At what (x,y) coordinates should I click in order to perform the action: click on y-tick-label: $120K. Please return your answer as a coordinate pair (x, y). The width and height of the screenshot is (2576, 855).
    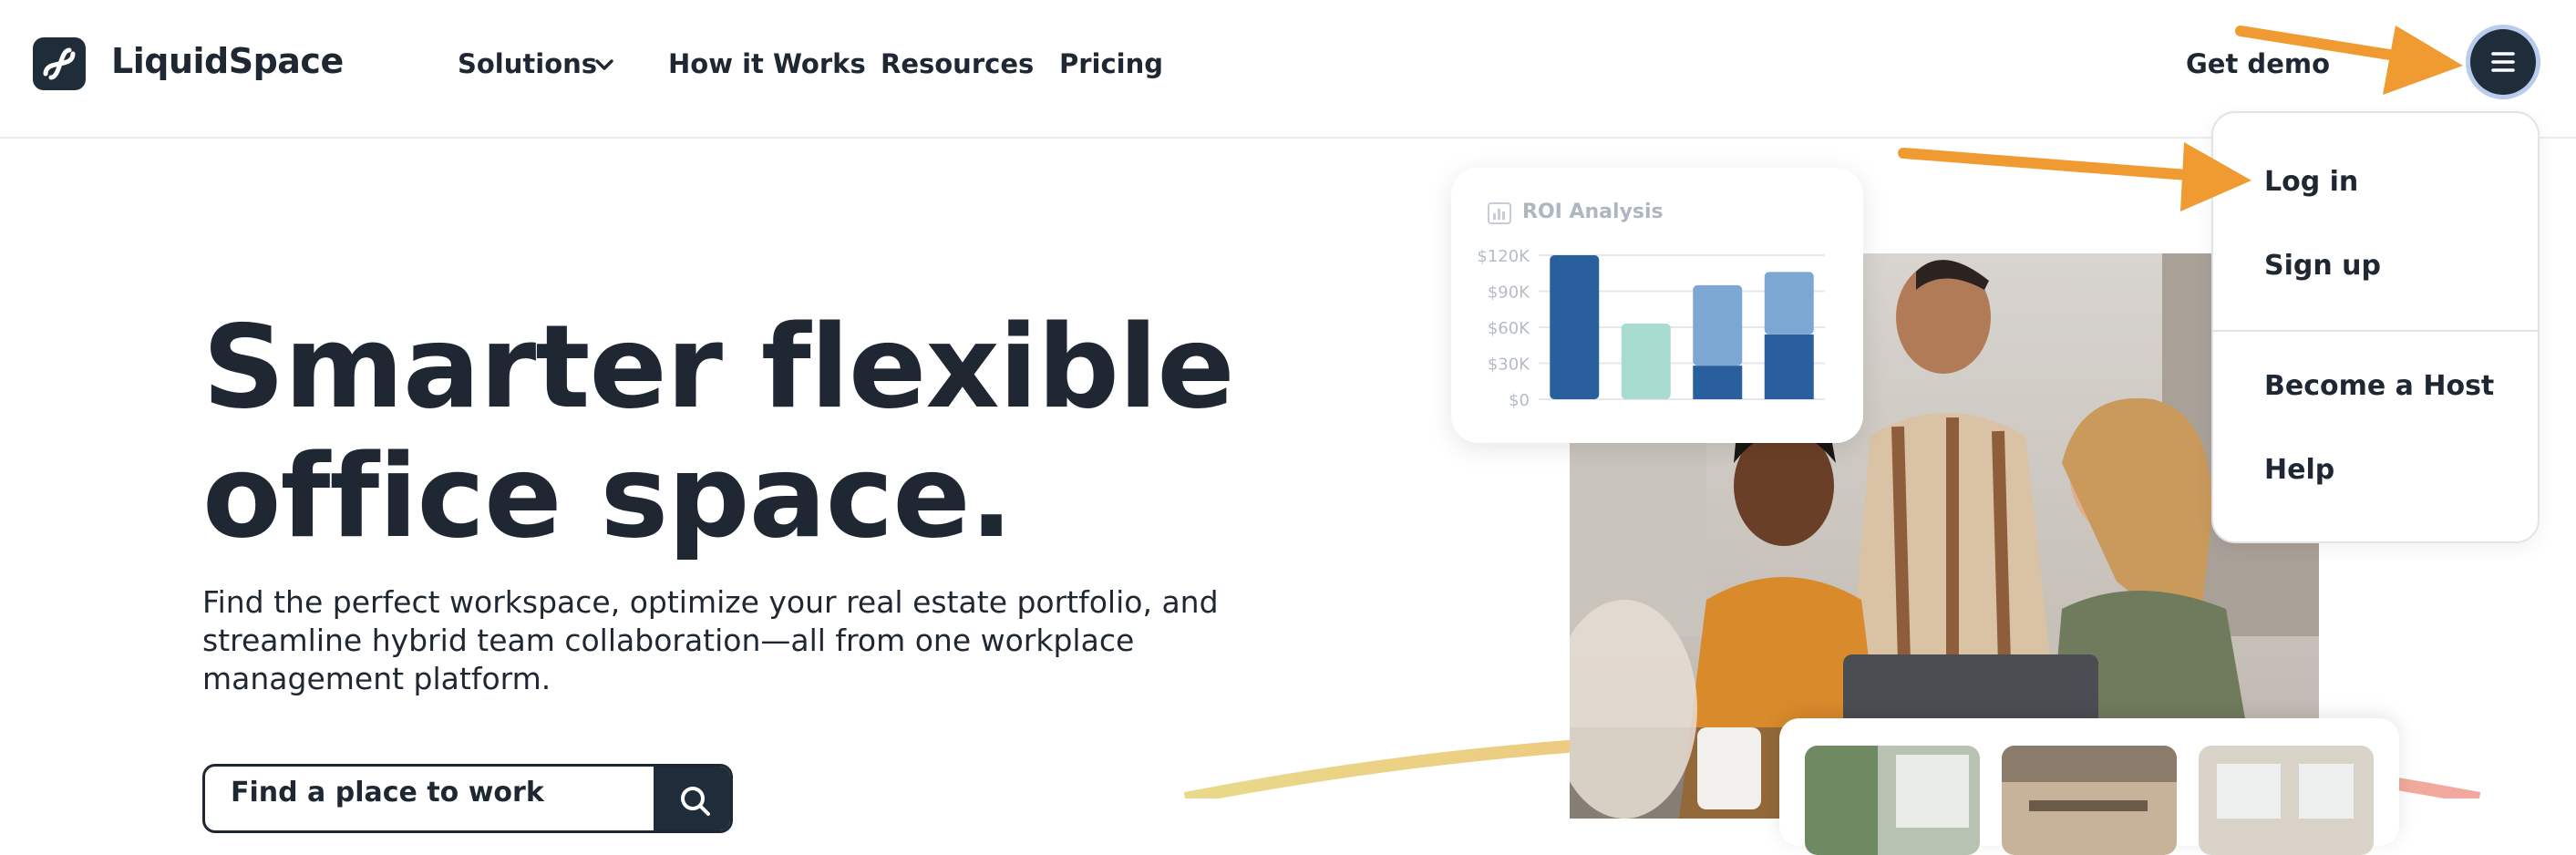
    Looking at the image, I should click on (1503, 256).